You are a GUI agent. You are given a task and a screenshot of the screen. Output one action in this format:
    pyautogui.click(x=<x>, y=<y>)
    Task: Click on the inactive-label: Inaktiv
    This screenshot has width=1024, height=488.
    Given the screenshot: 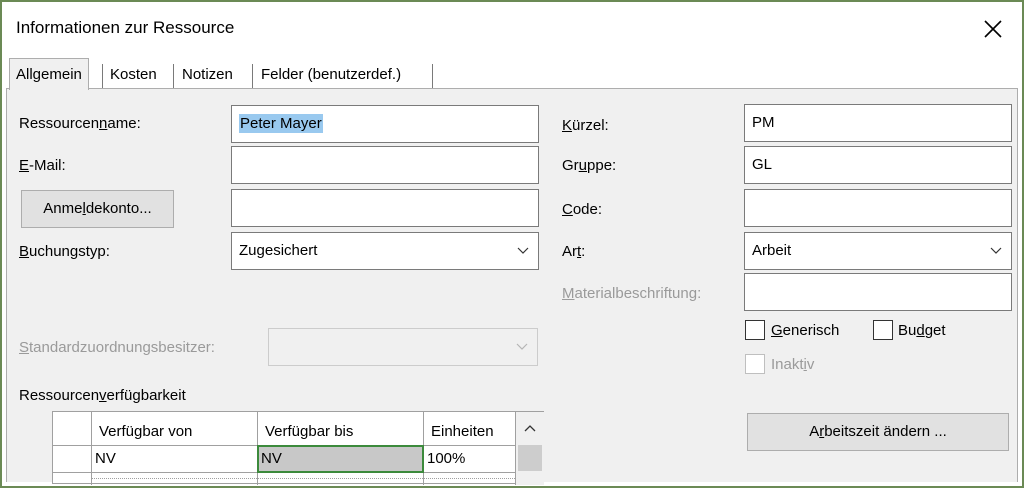 What is the action you would take?
    pyautogui.click(x=793, y=364)
    